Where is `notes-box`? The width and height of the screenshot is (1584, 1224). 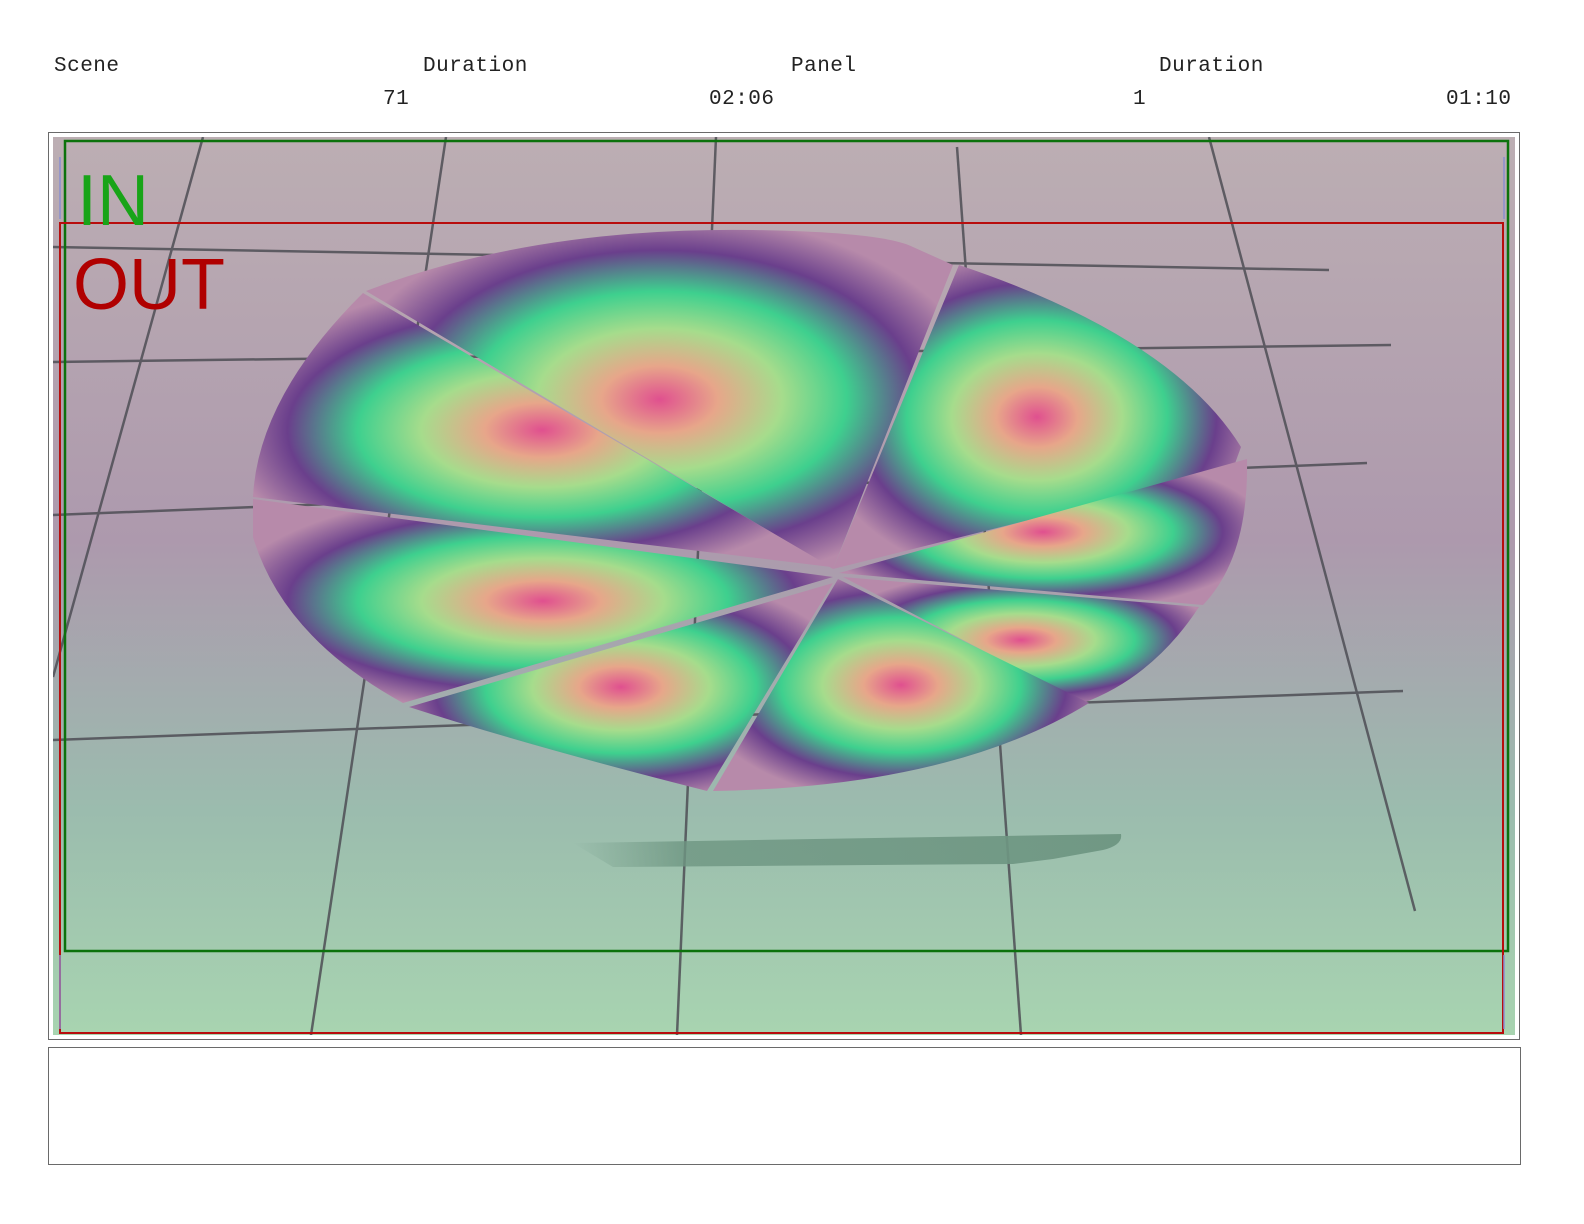
notes-box is located at coordinates (784, 1106).